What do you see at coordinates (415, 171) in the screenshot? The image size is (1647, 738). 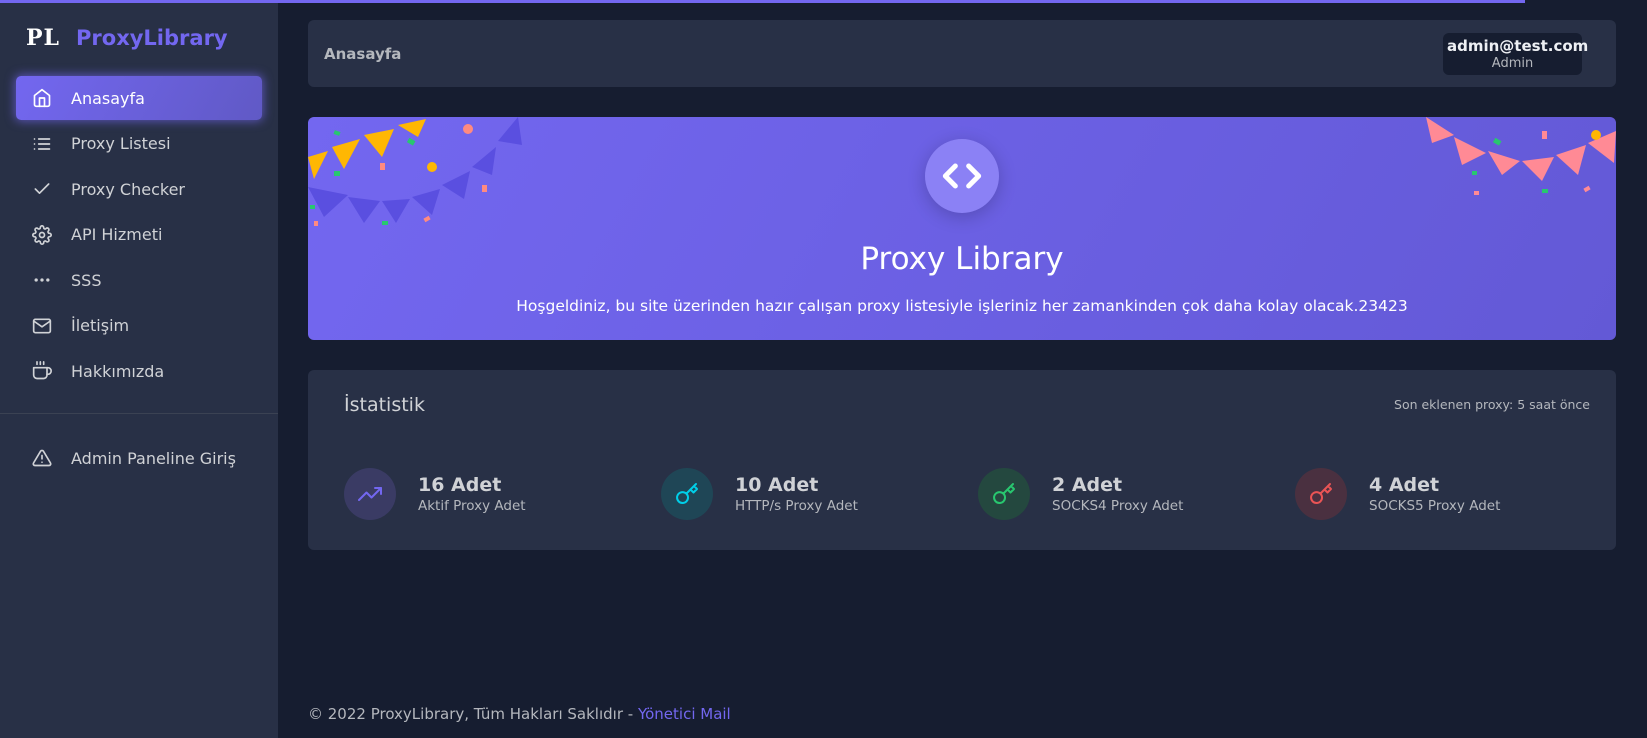 I see `confetti-decoration-left` at bounding box center [415, 171].